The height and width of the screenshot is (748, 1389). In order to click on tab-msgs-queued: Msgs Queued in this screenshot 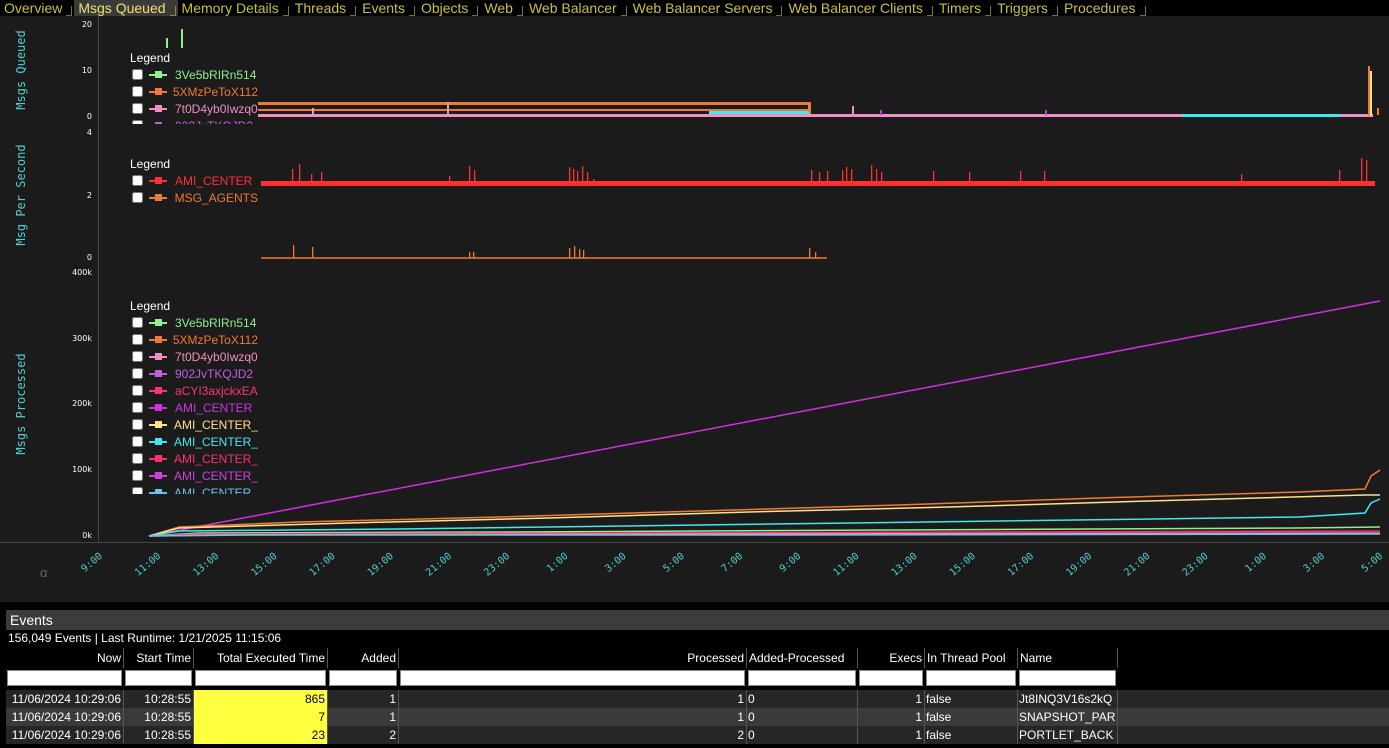, I will do `click(126, 8)`.